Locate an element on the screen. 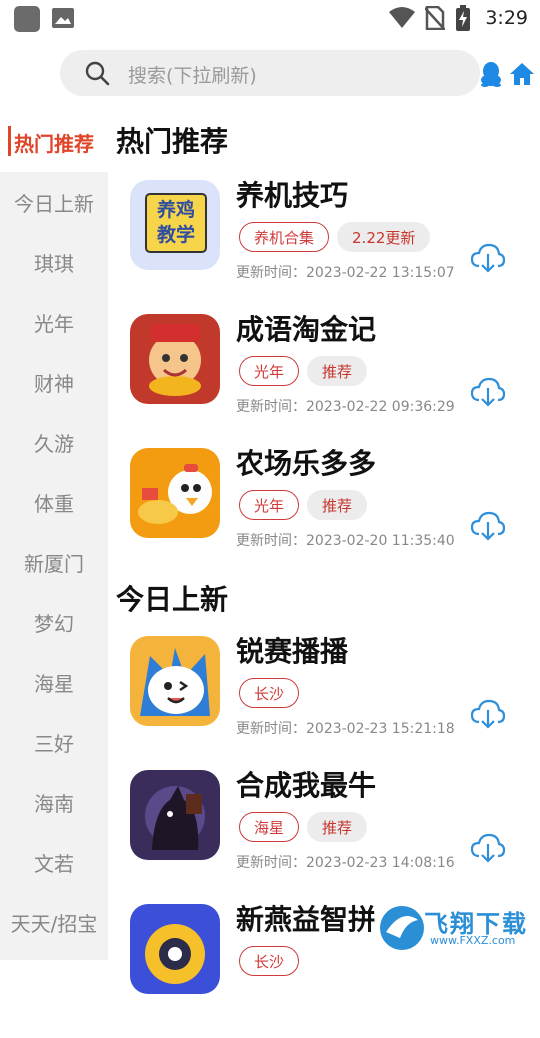 The height and width of the screenshot is (1038, 540). app-icon: 养鸡 教学 is located at coordinates (175, 225).